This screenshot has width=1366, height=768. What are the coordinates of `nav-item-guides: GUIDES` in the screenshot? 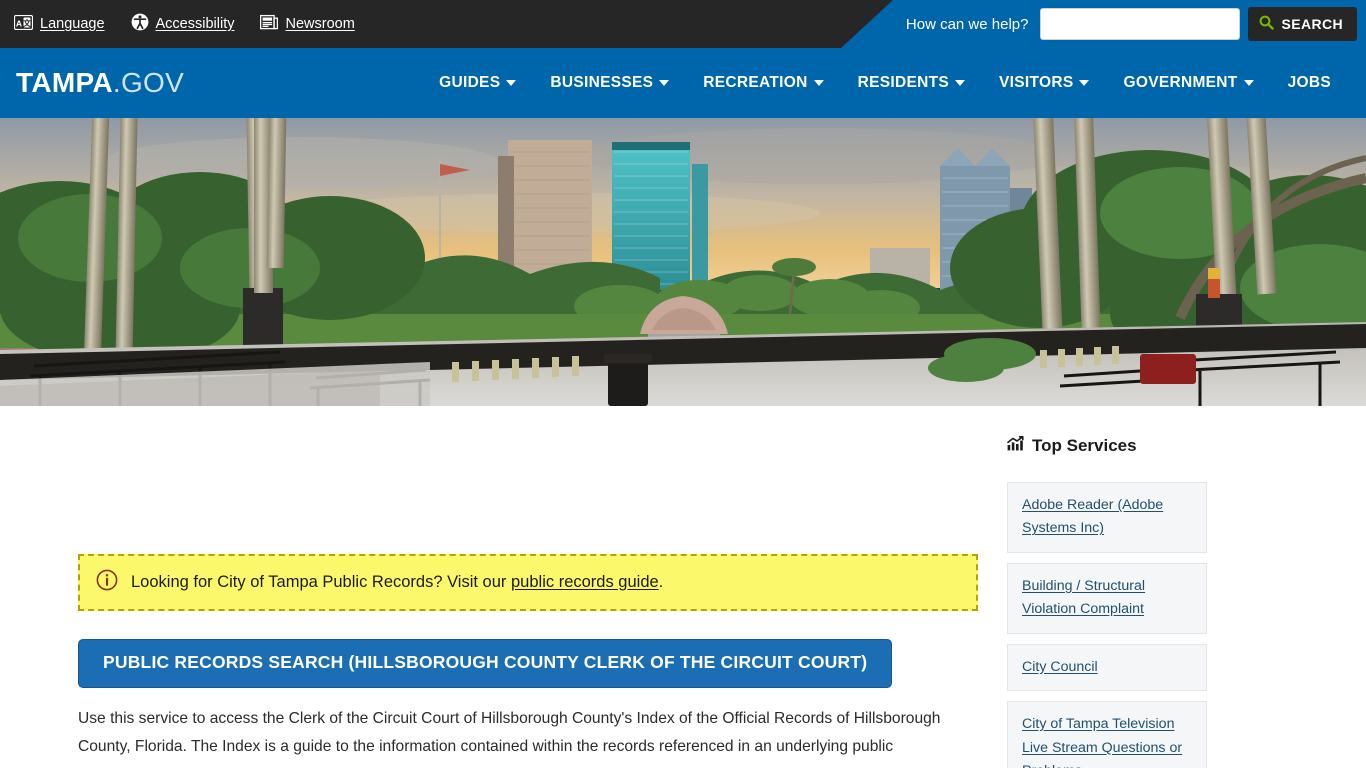 It's located at (477, 83).